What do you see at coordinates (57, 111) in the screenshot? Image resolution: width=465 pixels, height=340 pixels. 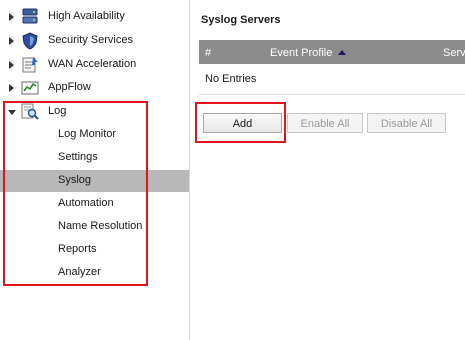 I see `sidebar-item-label: Log` at bounding box center [57, 111].